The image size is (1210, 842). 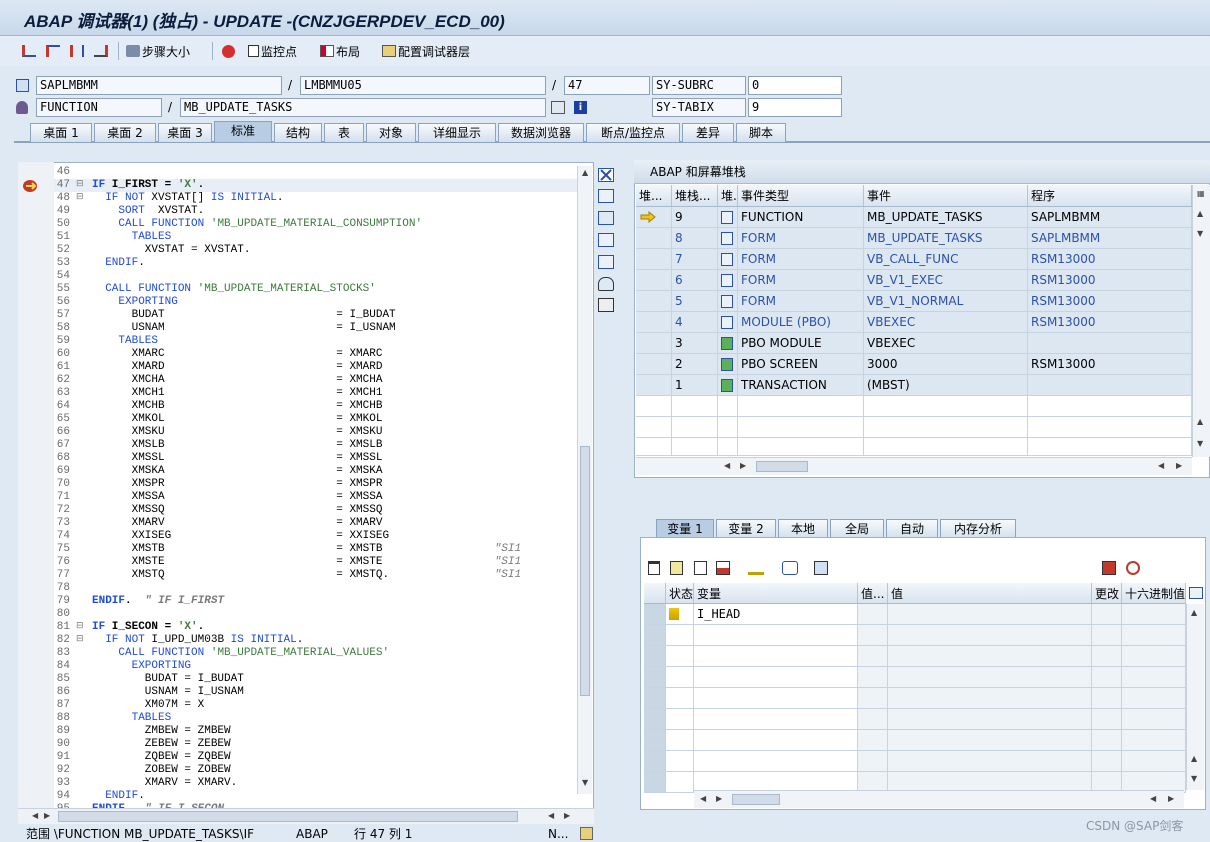 I want to click on stack-level: 4, so click(x=695, y=322).